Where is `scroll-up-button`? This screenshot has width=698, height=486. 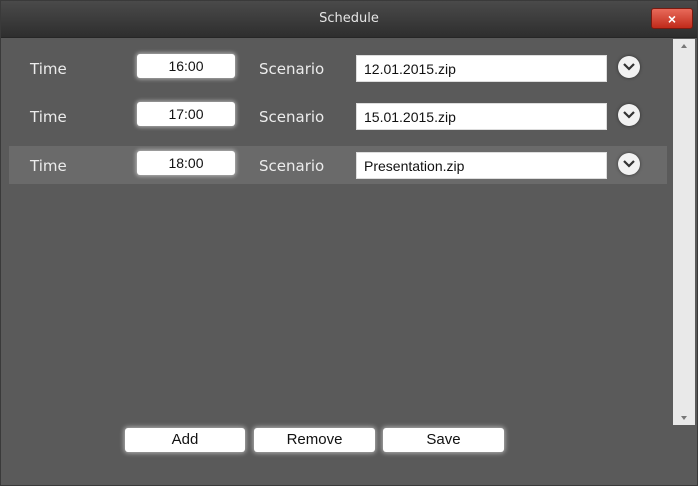 scroll-up-button is located at coordinates (684, 46).